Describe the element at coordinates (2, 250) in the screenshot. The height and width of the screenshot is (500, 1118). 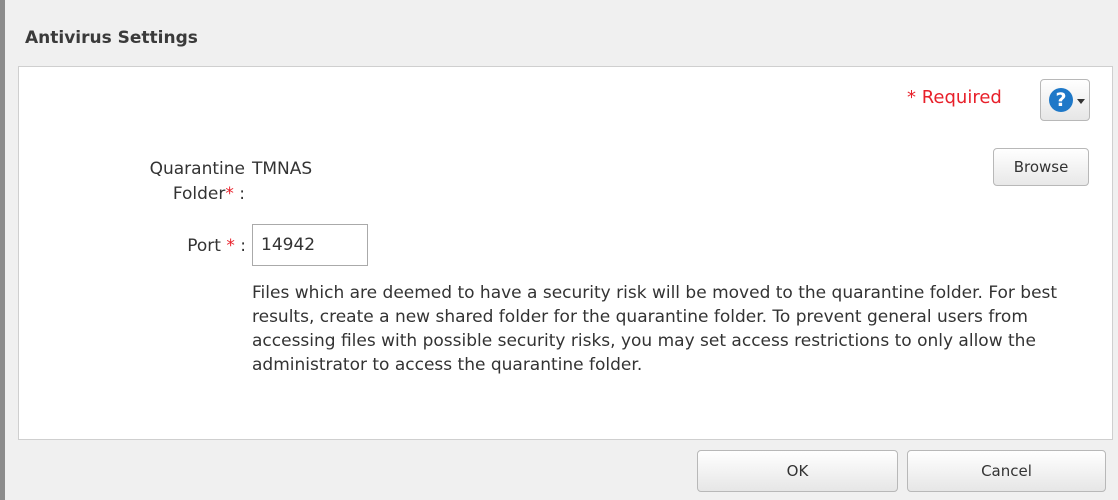
I see `window-edge` at that location.